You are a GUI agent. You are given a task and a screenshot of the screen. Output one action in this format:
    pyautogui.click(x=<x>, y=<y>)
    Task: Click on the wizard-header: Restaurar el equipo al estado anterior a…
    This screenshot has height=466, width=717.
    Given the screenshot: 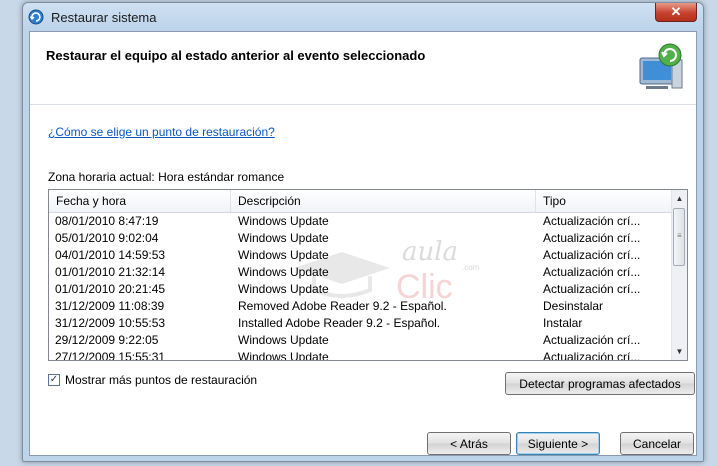 What is the action you would take?
    pyautogui.click(x=363, y=68)
    